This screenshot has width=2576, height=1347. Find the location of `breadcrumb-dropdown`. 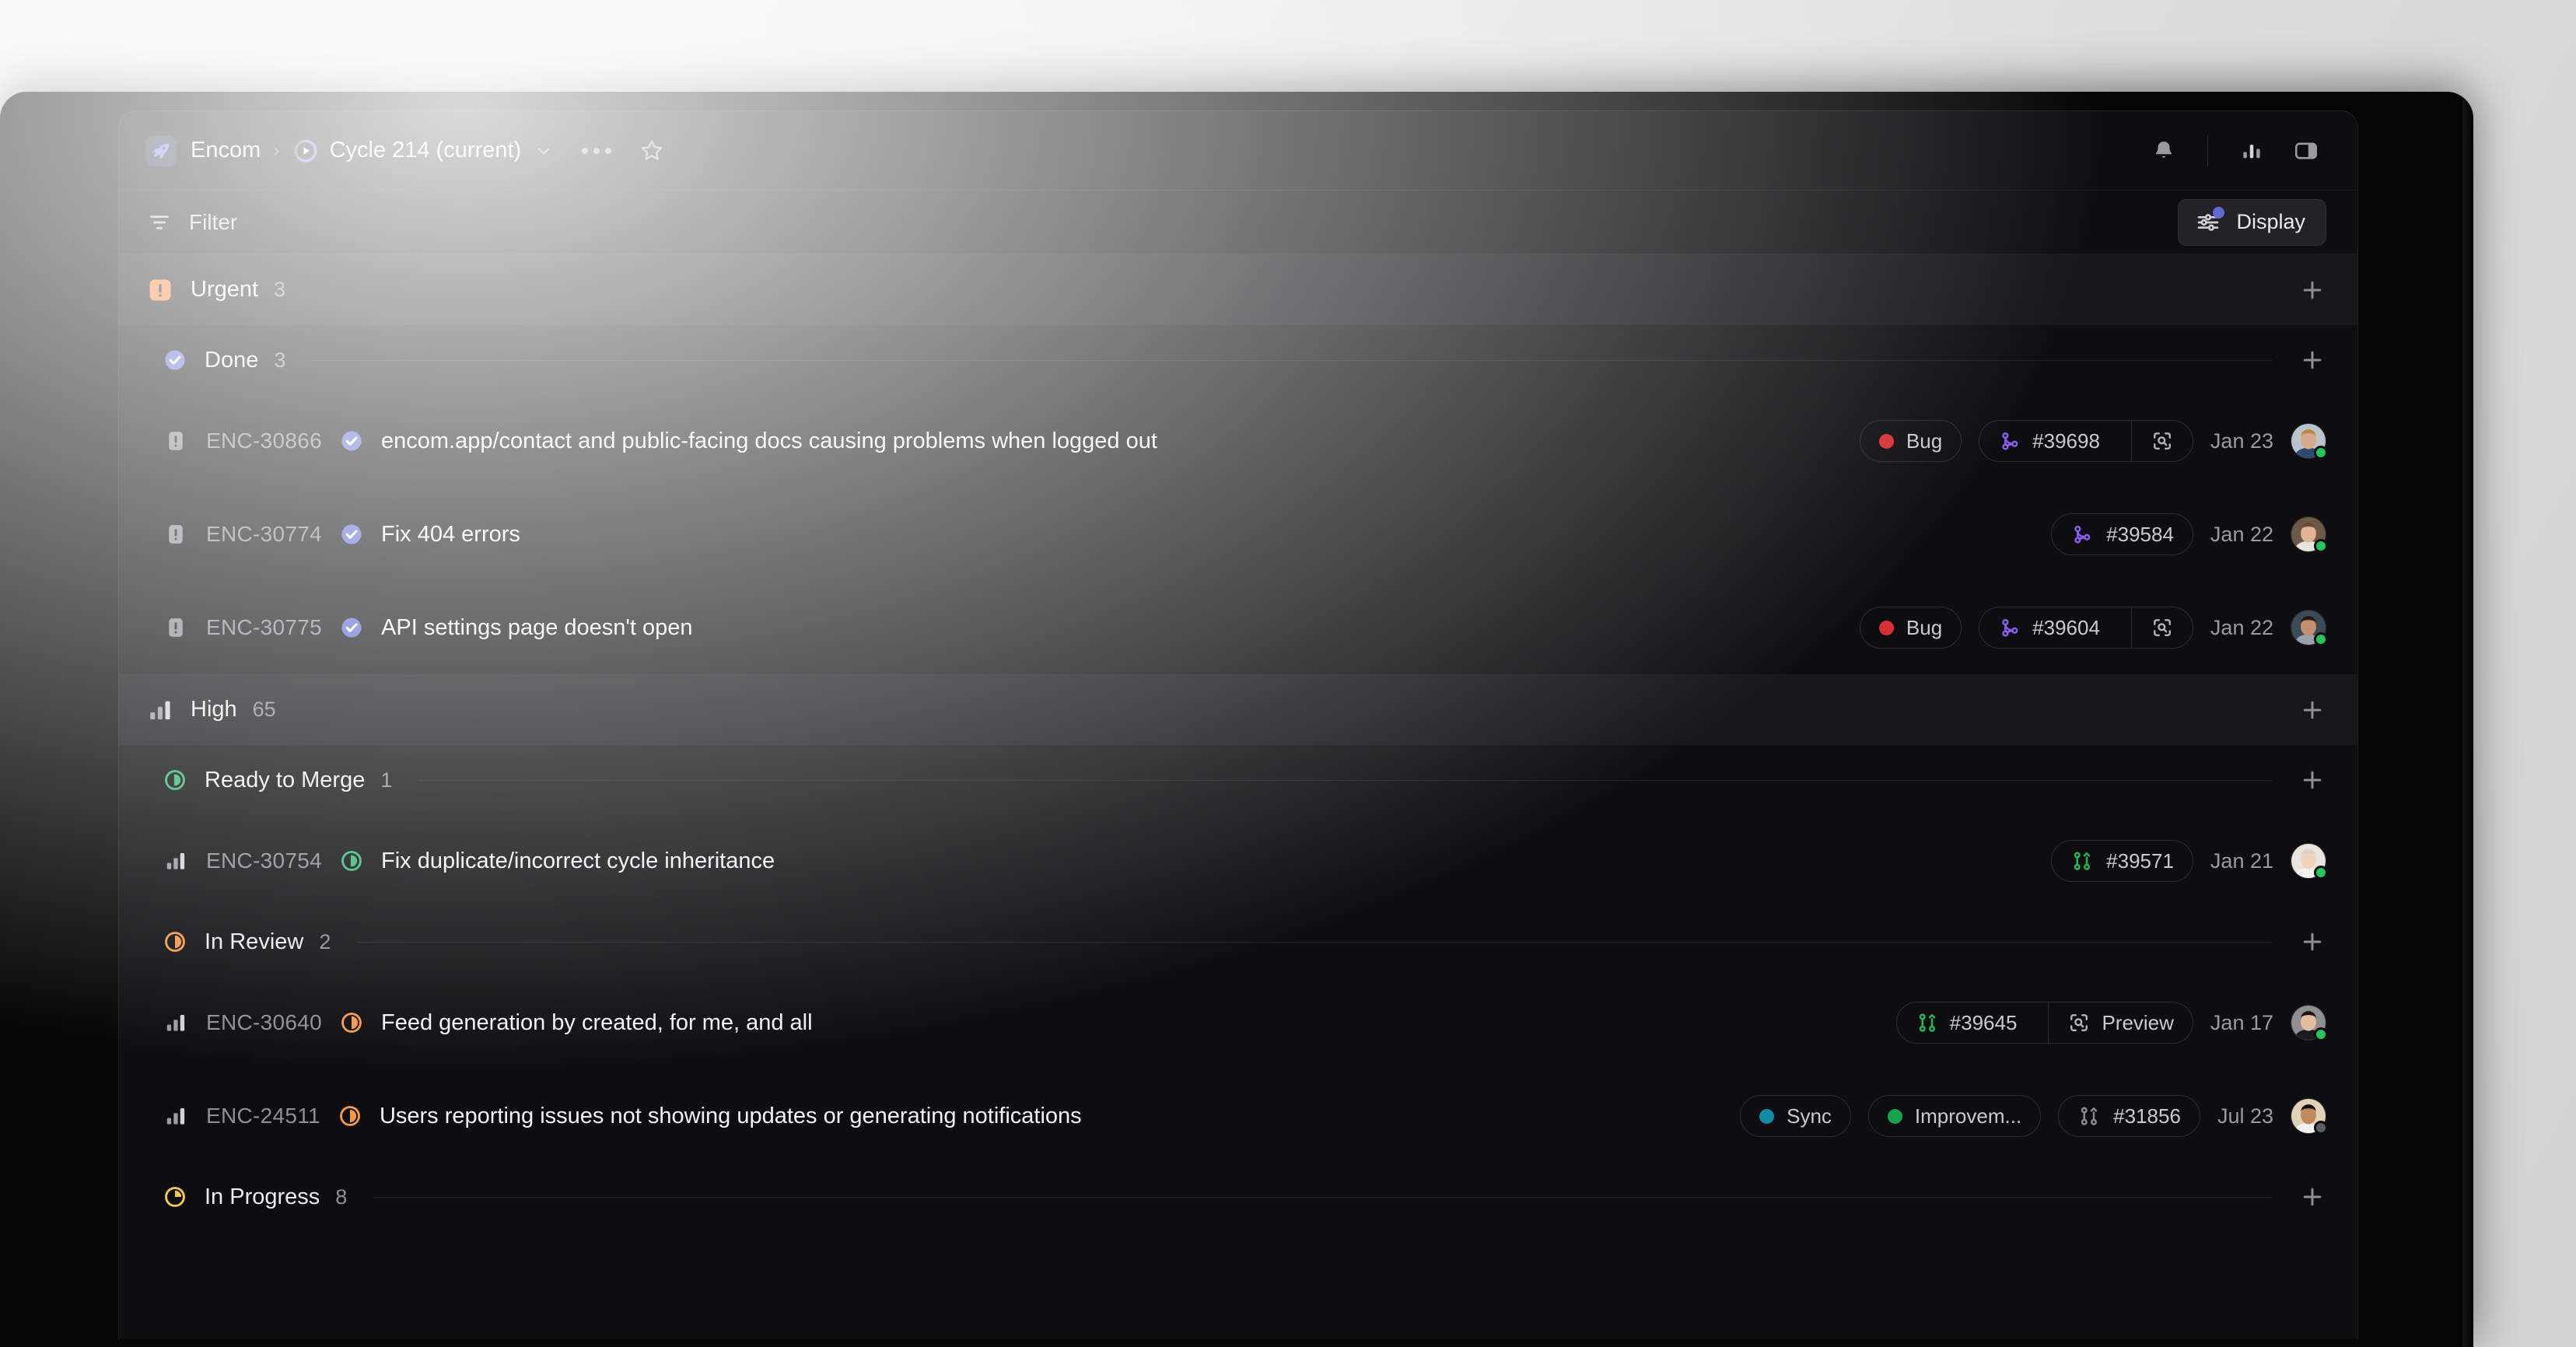

breadcrumb-dropdown is located at coordinates (544, 151).